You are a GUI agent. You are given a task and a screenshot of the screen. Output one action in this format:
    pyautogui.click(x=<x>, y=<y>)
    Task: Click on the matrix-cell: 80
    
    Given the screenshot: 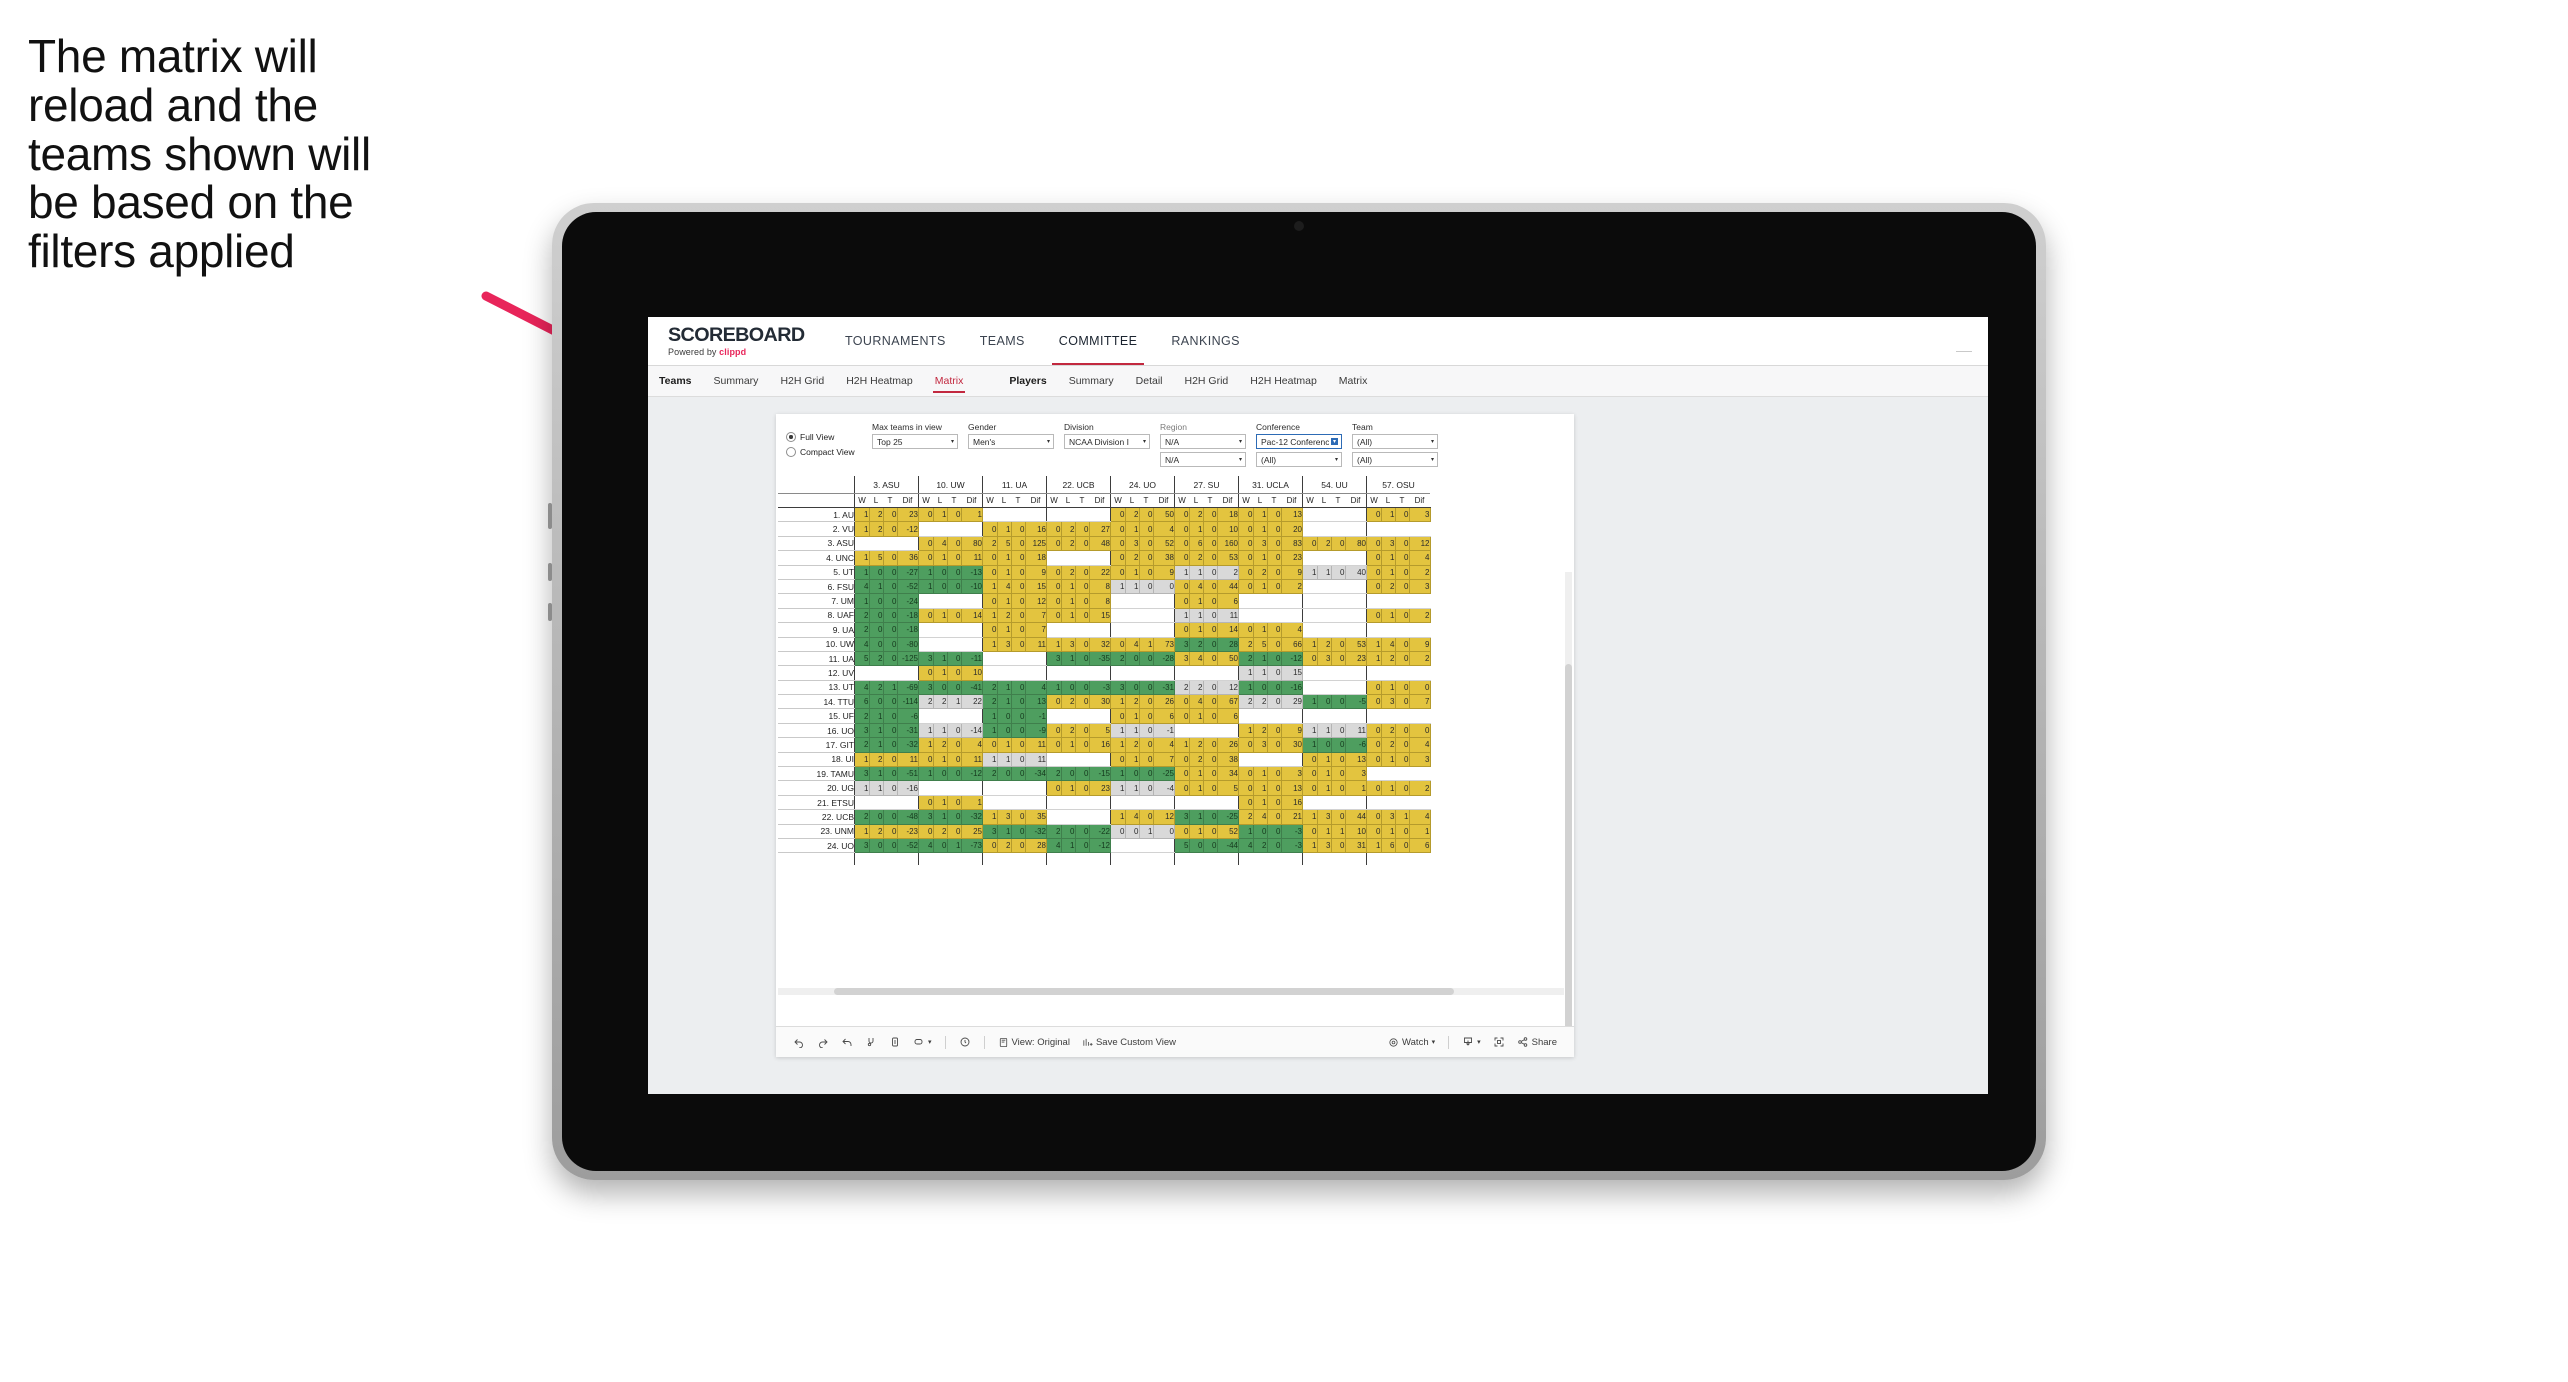 What is the action you would take?
    pyautogui.click(x=1355, y=543)
    